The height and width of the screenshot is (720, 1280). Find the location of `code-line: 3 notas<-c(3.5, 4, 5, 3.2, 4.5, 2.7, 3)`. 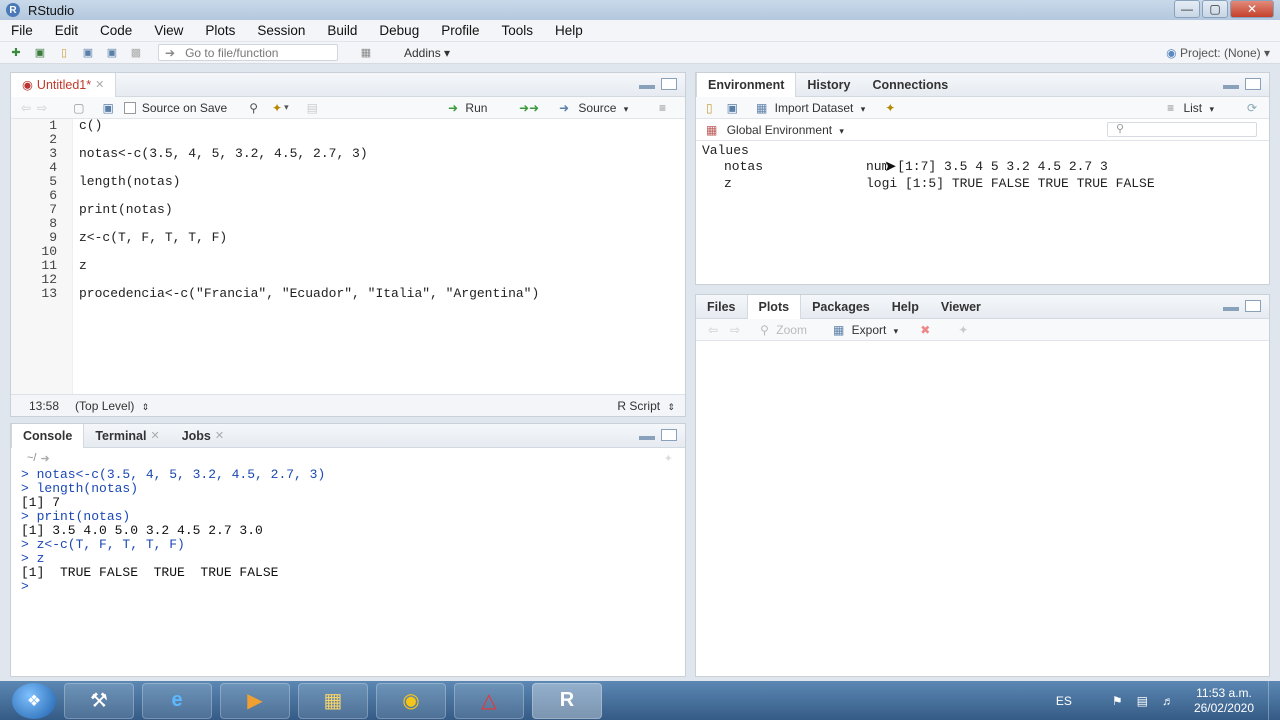

code-line: 3 notas<-c(3.5, 4, 5, 3.2, 4.5, 2.7, 3) is located at coordinates (346, 154).